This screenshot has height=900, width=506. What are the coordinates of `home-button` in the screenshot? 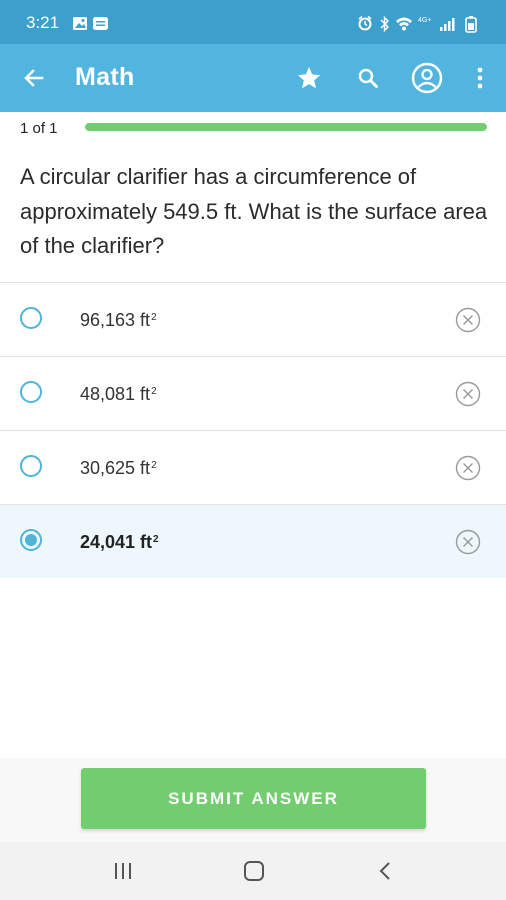 It's located at (254, 871).